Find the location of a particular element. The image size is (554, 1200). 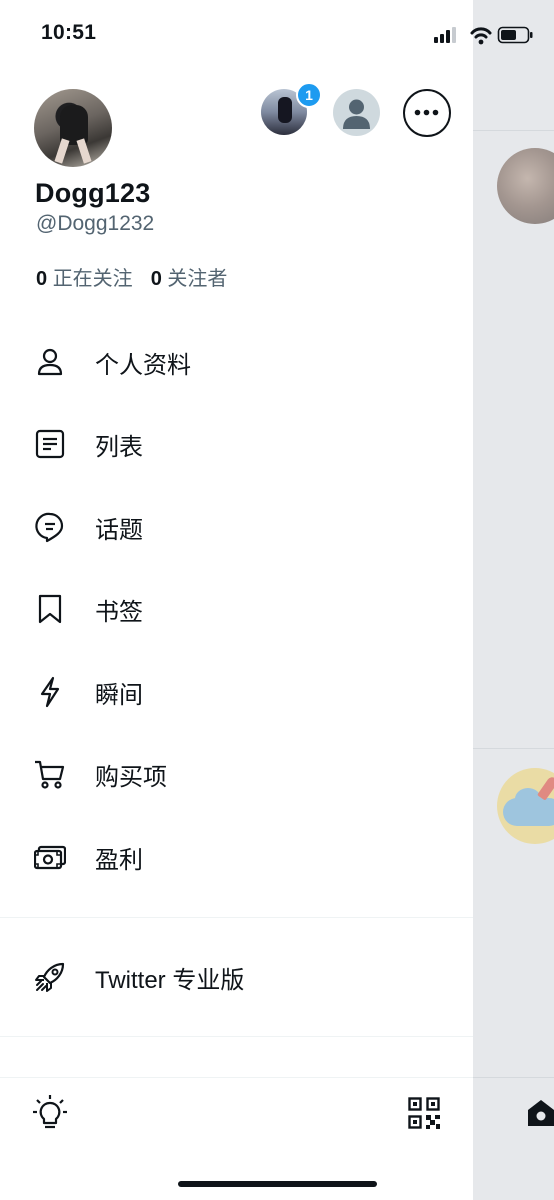

following-link: 0 正在关注 is located at coordinates (84, 279).